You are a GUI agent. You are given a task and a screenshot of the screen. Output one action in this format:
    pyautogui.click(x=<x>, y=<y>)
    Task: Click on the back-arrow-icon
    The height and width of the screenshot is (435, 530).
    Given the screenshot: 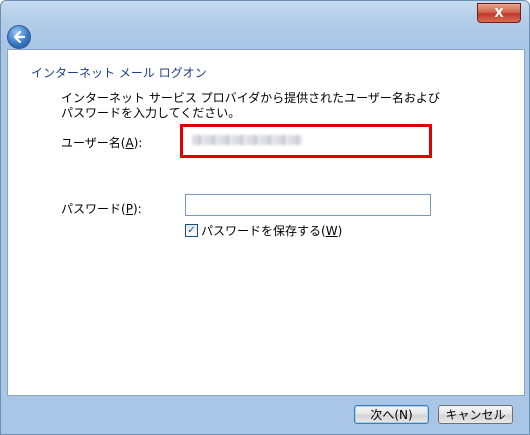 What is the action you would take?
    pyautogui.click(x=19, y=37)
    